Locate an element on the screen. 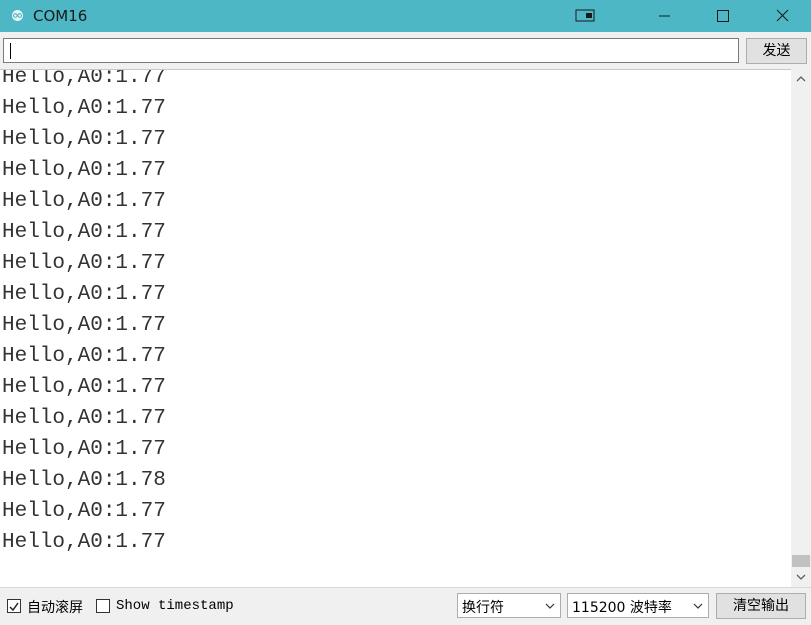  baud-rate-value: 115200 波特率 is located at coordinates (622, 608).